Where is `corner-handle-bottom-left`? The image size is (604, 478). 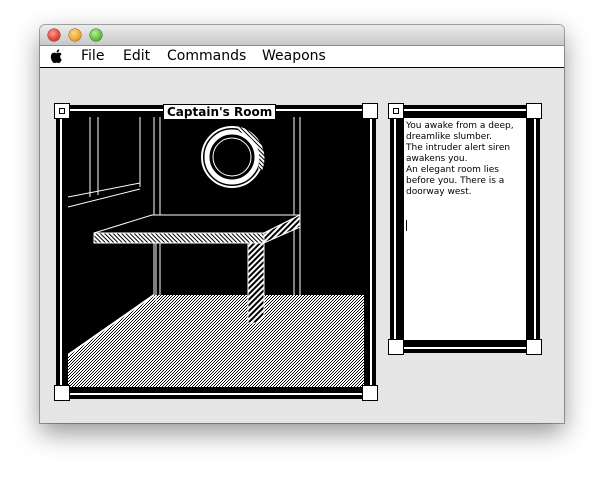
corner-handle-bottom-left is located at coordinates (62, 393).